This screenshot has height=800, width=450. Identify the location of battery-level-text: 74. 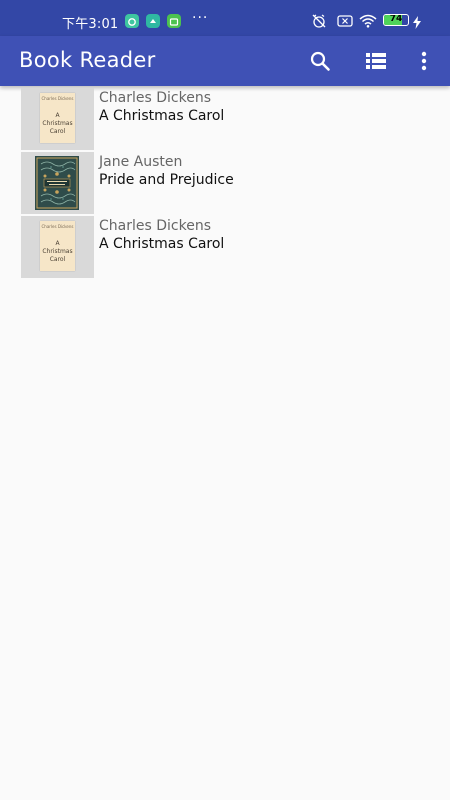
(396, 19).